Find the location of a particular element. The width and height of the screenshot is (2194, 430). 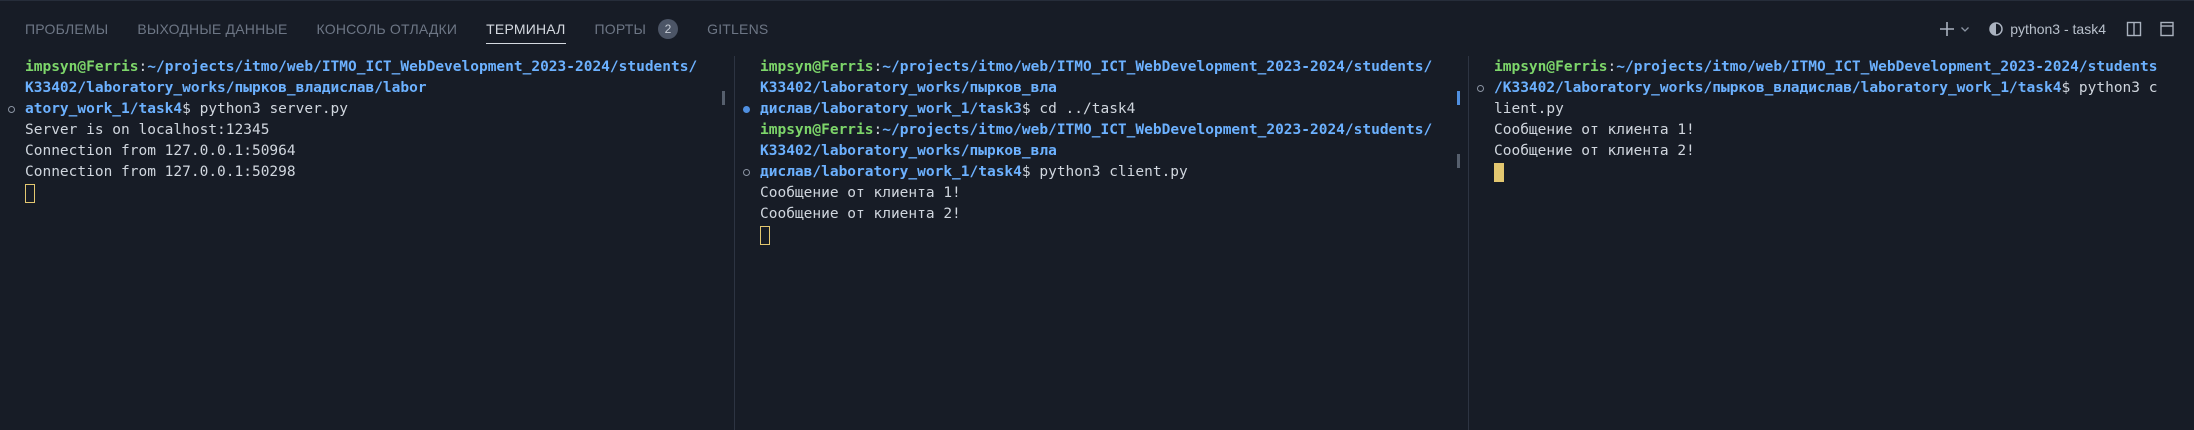

panel-actions: python3 - task4 is located at coordinates (2066, 29).